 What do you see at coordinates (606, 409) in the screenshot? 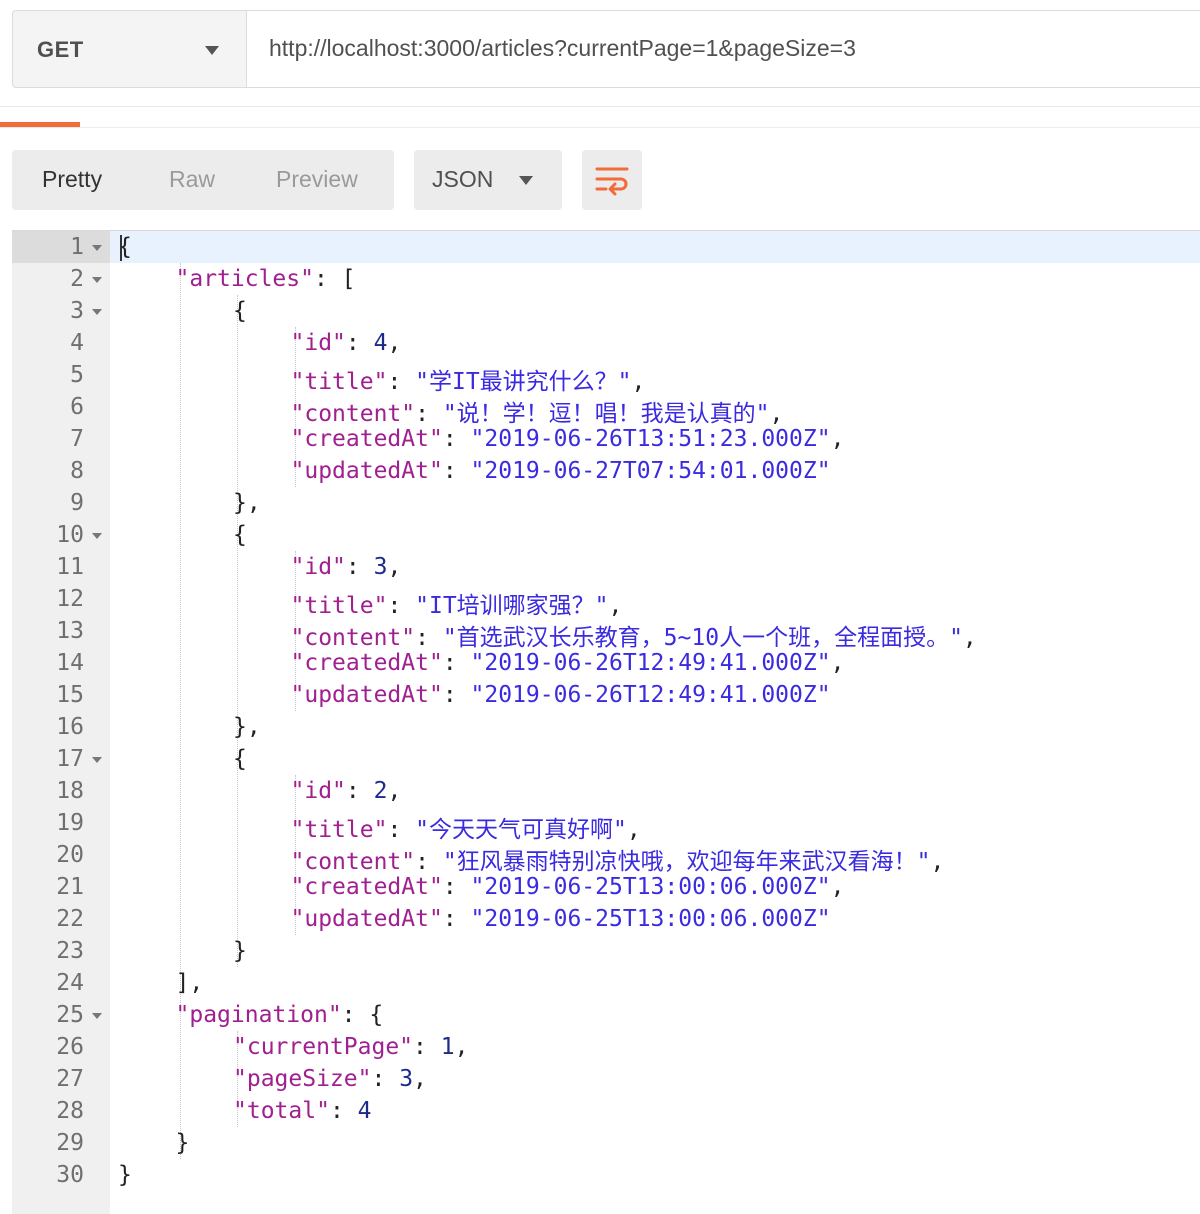
I see `code-line: 6 "content": "说！学！逗！唱！我是认真的",` at bounding box center [606, 409].